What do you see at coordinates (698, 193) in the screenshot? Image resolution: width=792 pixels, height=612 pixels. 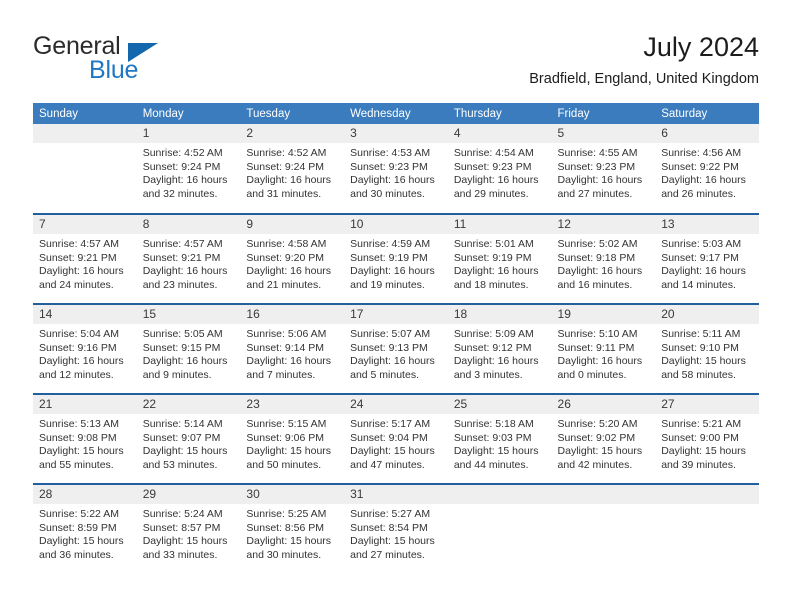 I see `day-detail-daylight2: and 26 minutes.` at bounding box center [698, 193].